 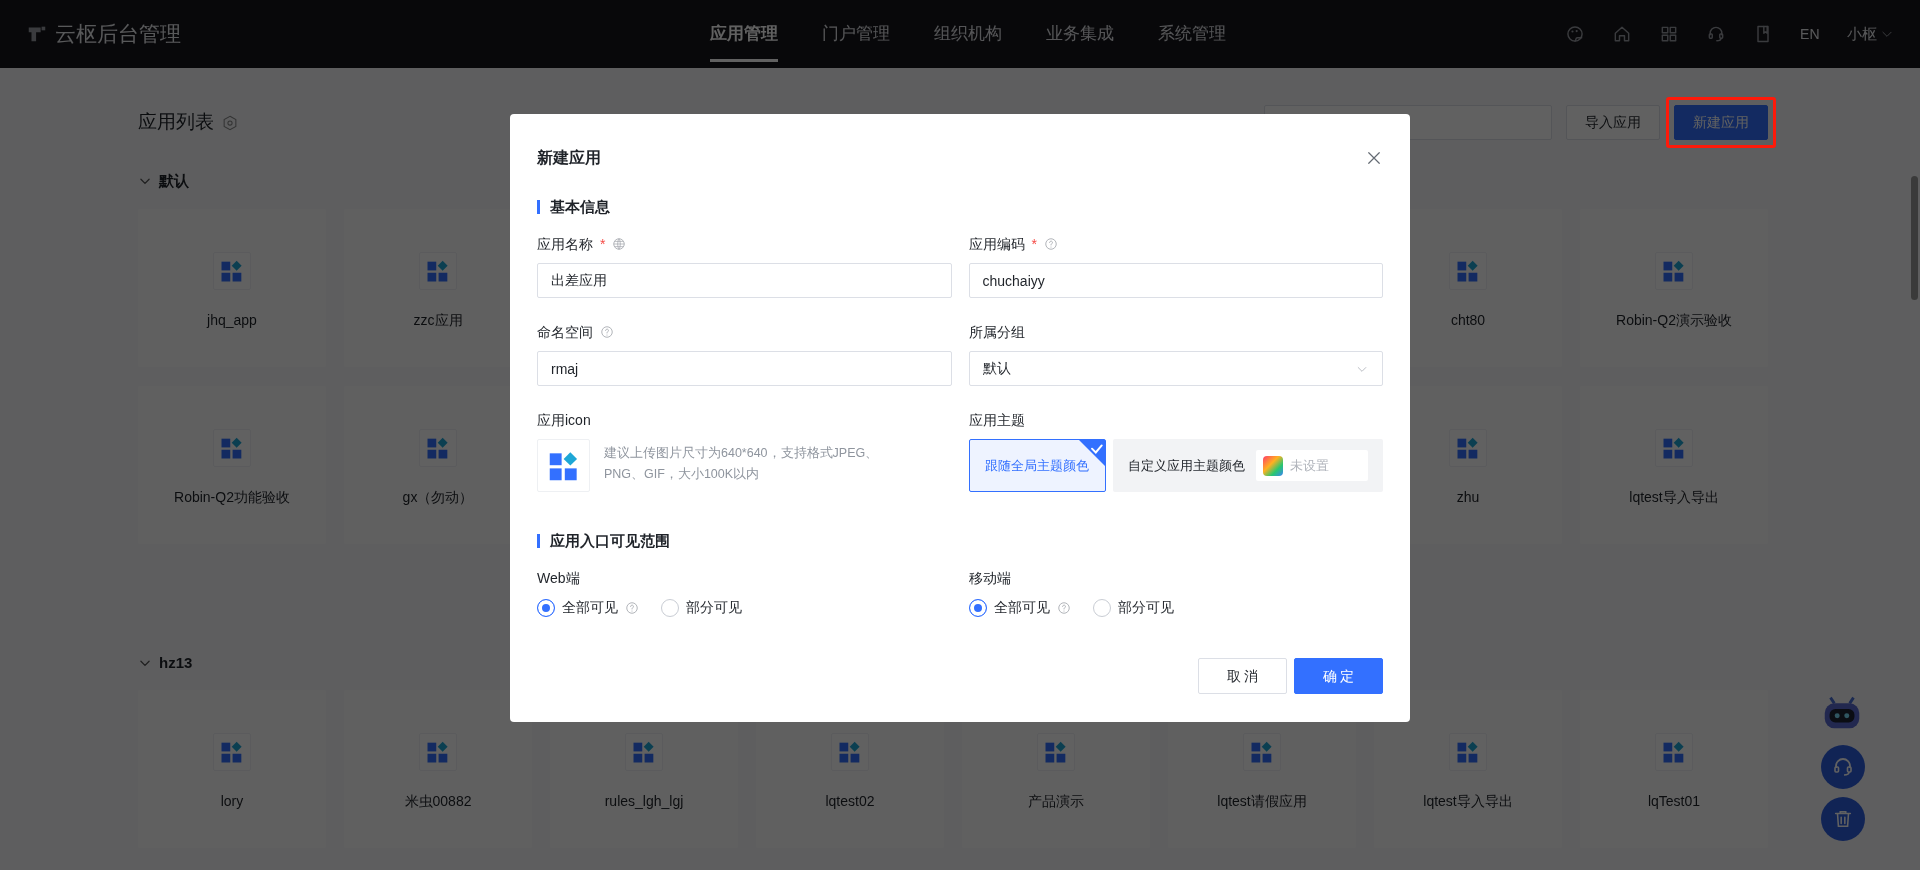 I want to click on text-field: rmaj, so click(x=744, y=368).